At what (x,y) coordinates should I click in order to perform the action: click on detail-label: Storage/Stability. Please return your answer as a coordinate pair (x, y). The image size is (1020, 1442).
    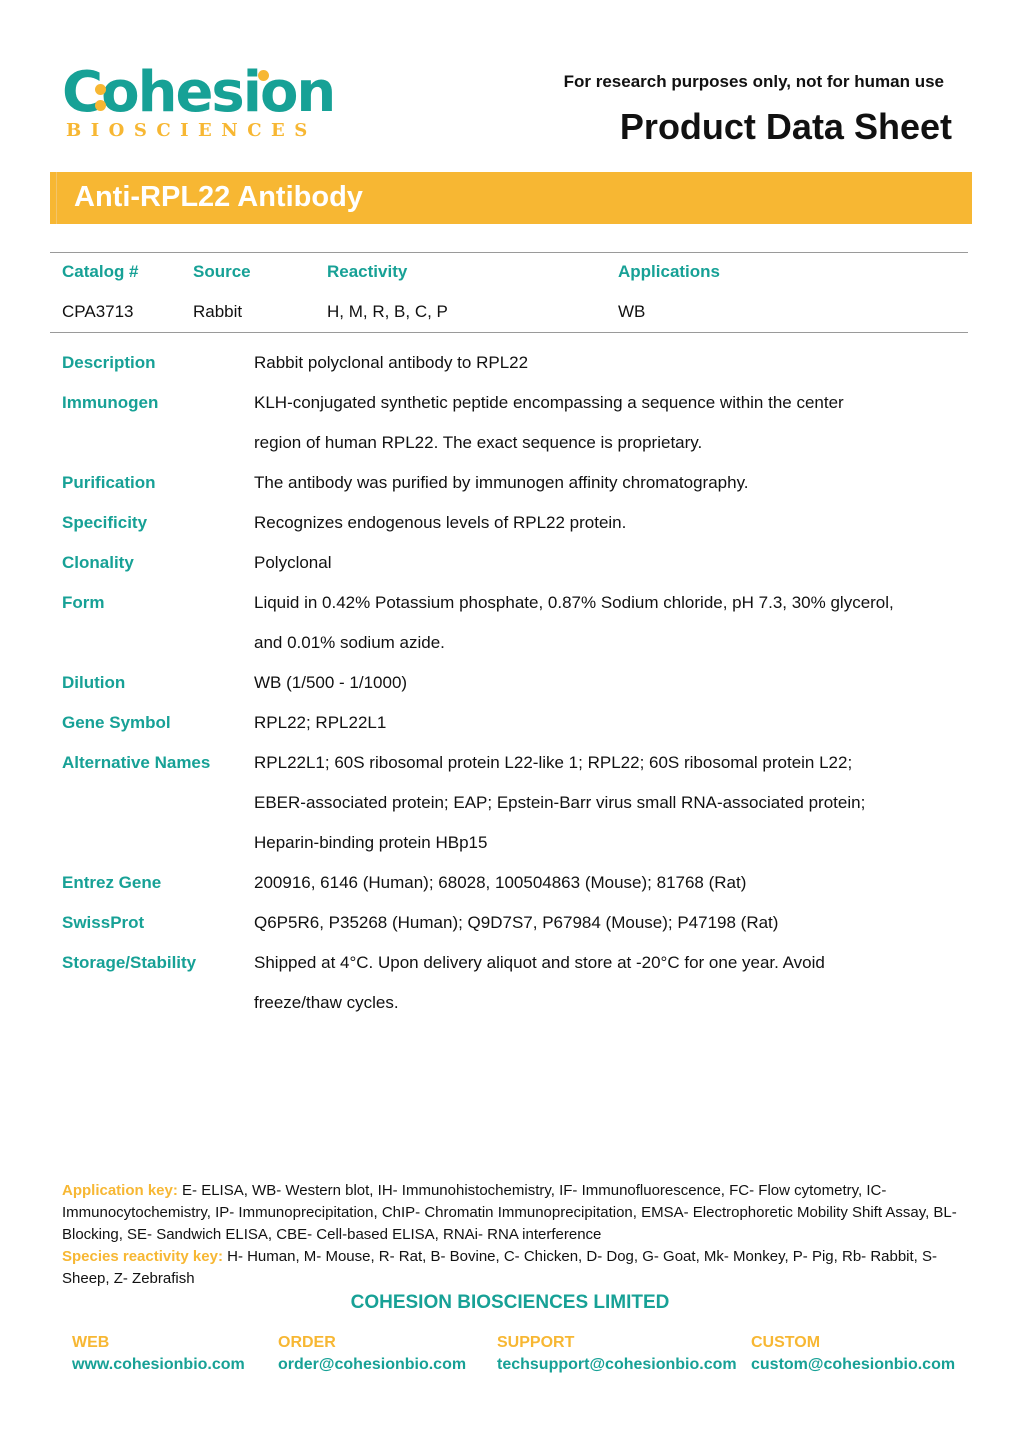
    Looking at the image, I should click on (129, 962).